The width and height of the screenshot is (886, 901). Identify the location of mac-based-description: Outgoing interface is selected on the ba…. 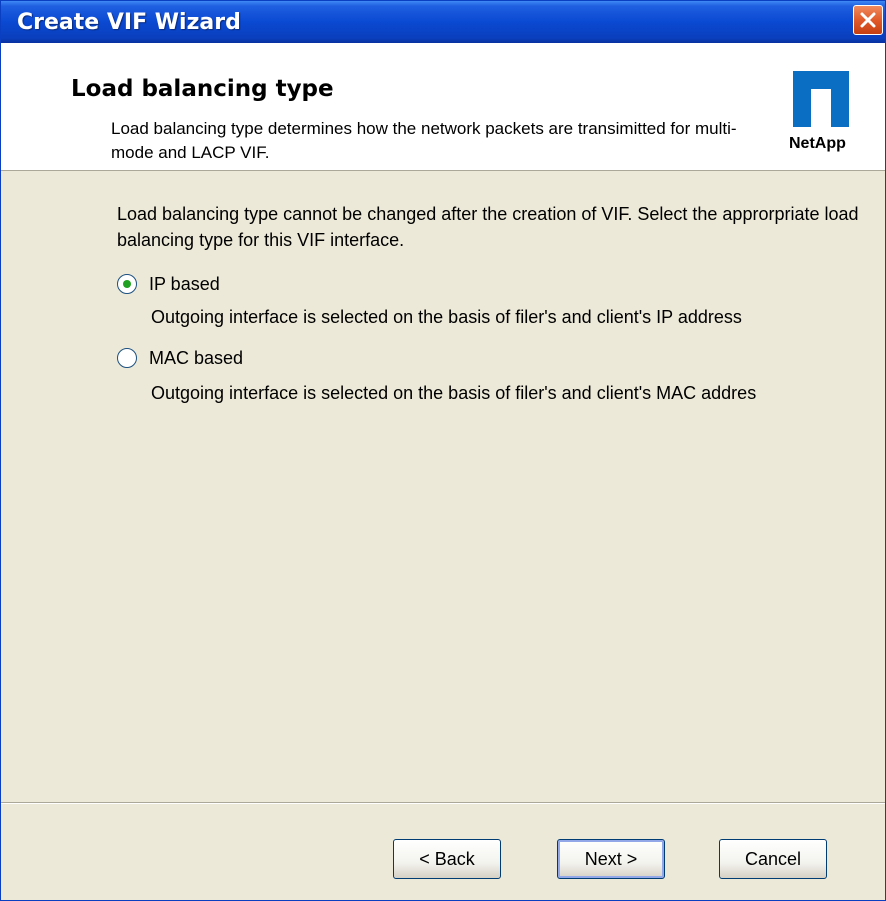
(454, 393).